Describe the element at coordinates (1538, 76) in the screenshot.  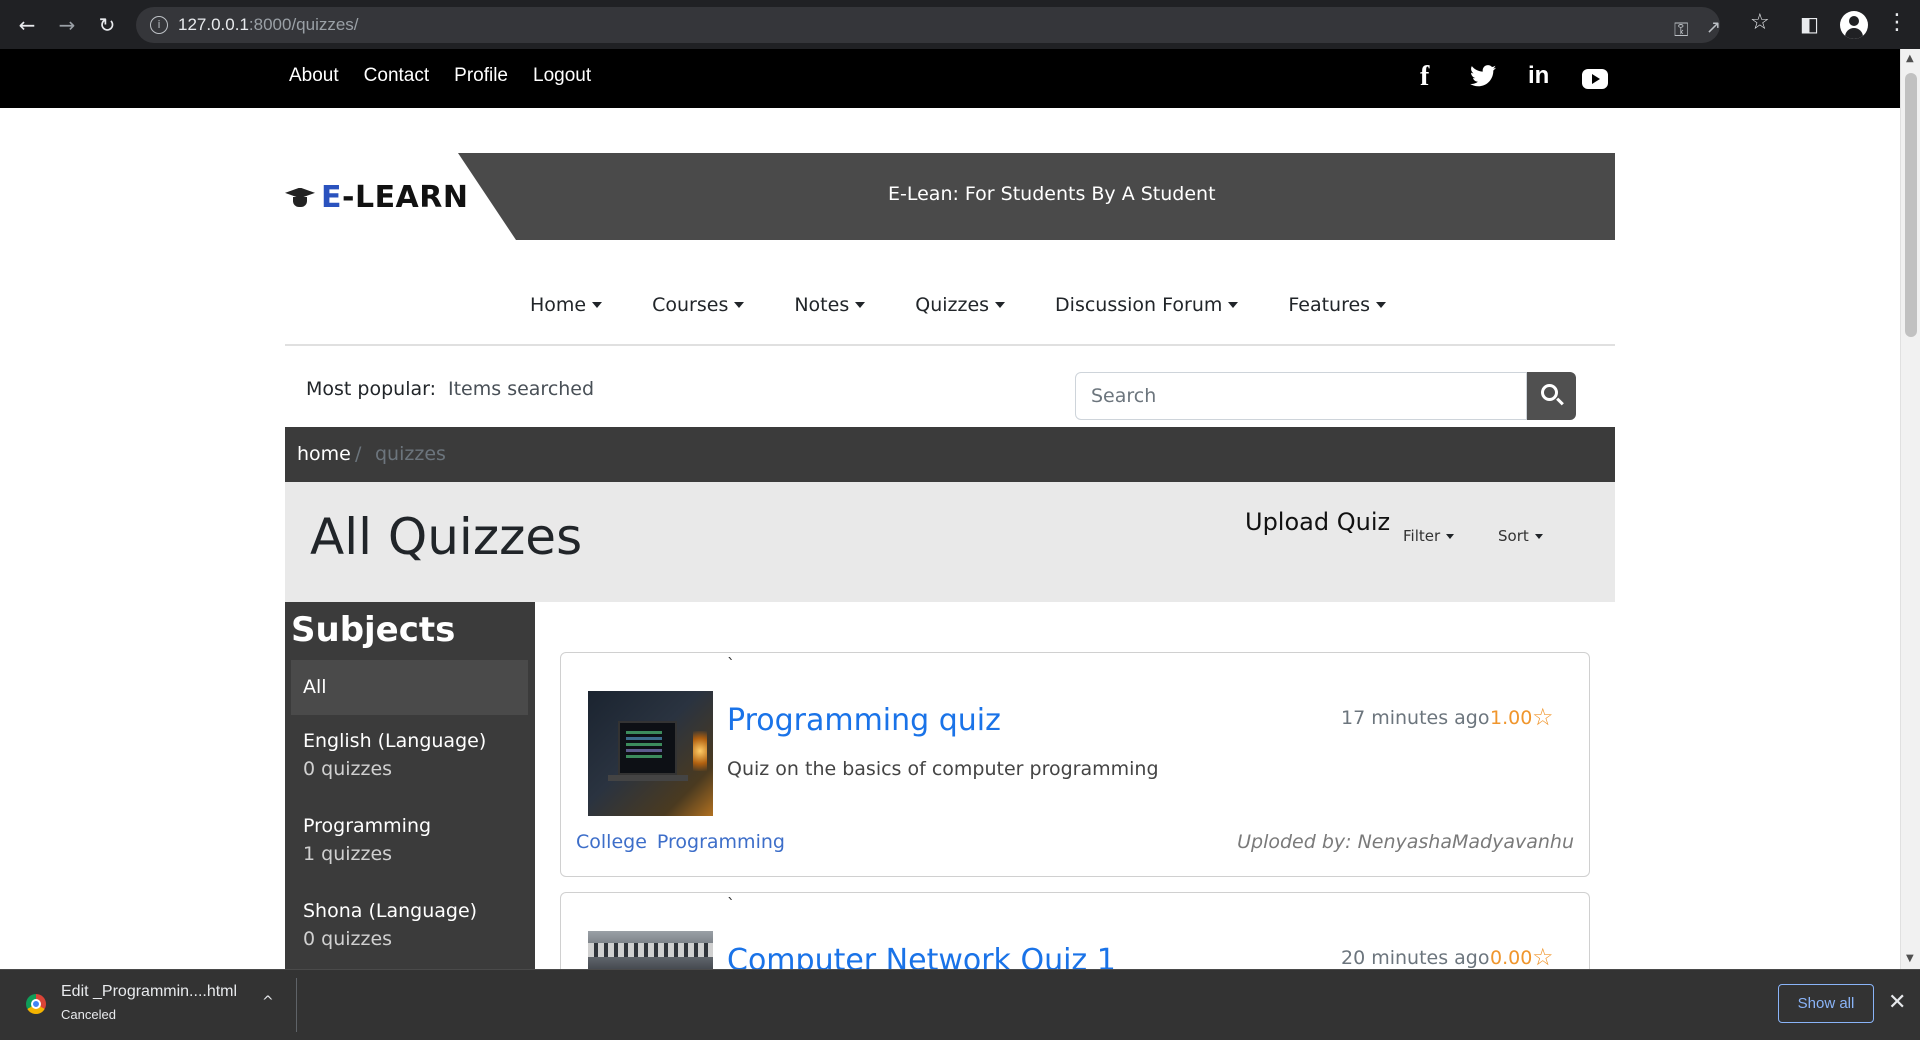
I see `linkedin-icon: in` at that location.